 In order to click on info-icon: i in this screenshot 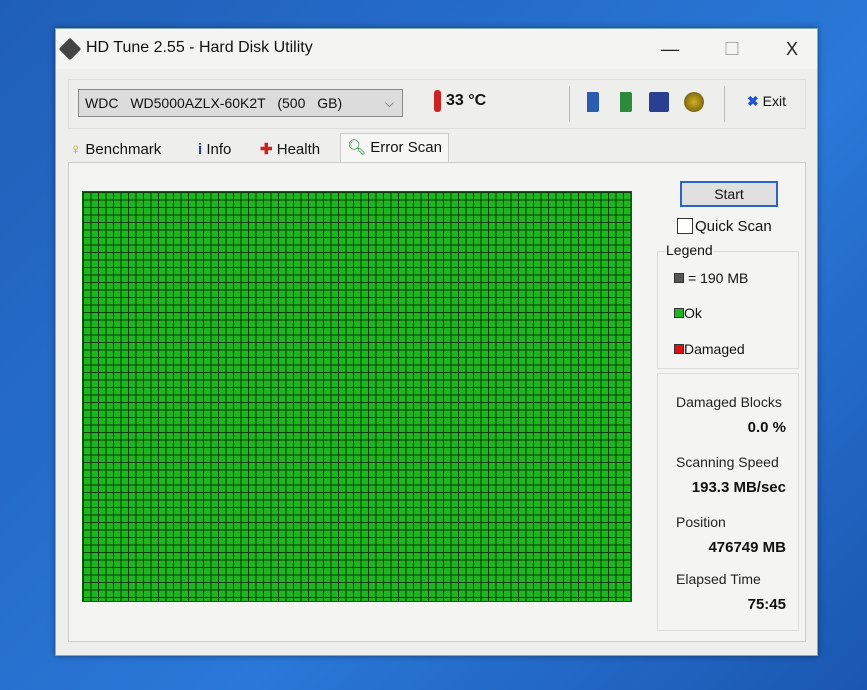, I will do `click(200, 149)`.